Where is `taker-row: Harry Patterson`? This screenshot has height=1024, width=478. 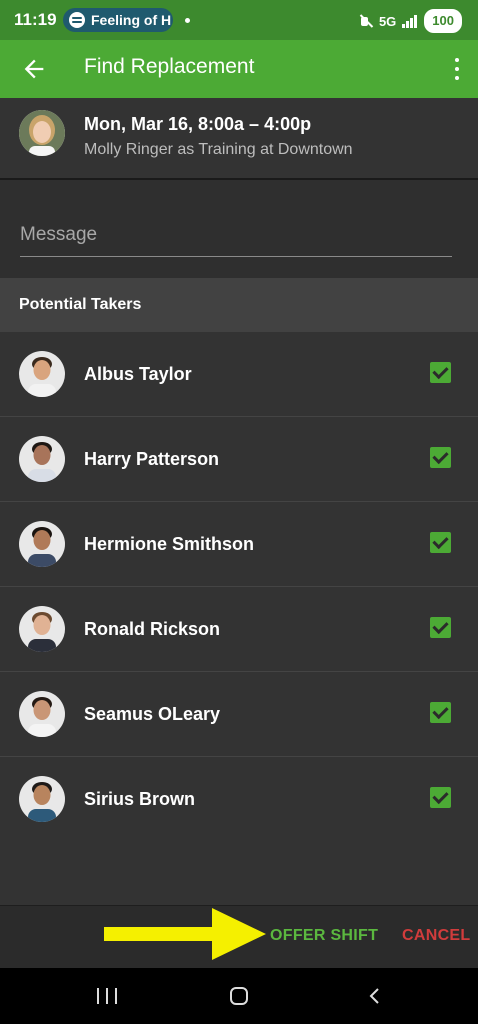 taker-row: Harry Patterson is located at coordinates (239, 459).